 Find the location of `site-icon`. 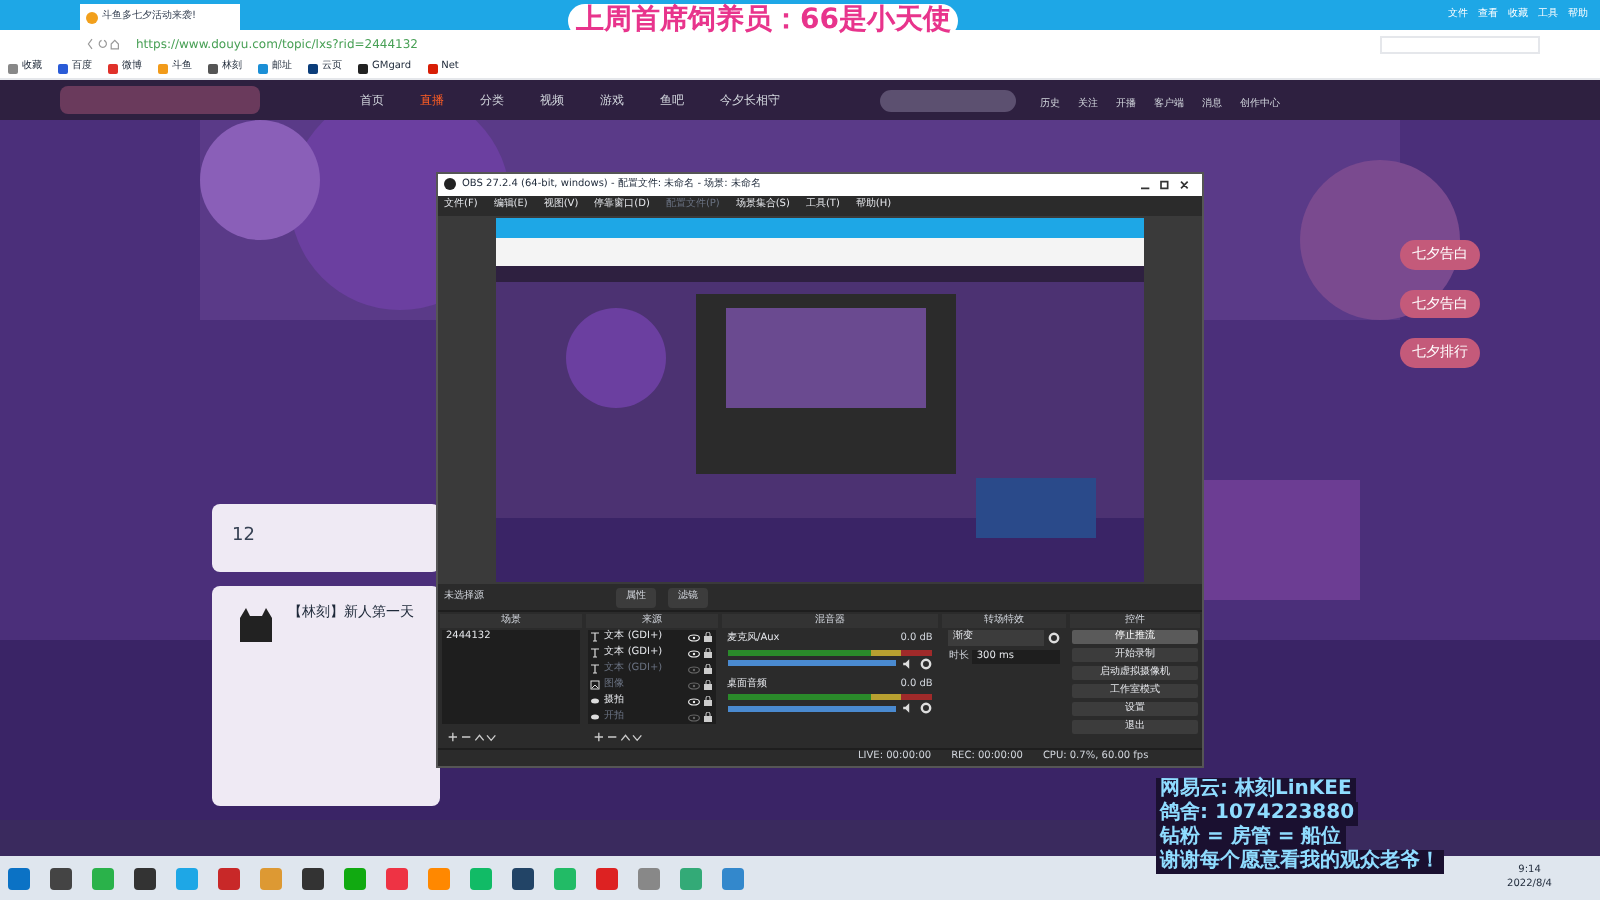

site-icon is located at coordinates (92, 17).